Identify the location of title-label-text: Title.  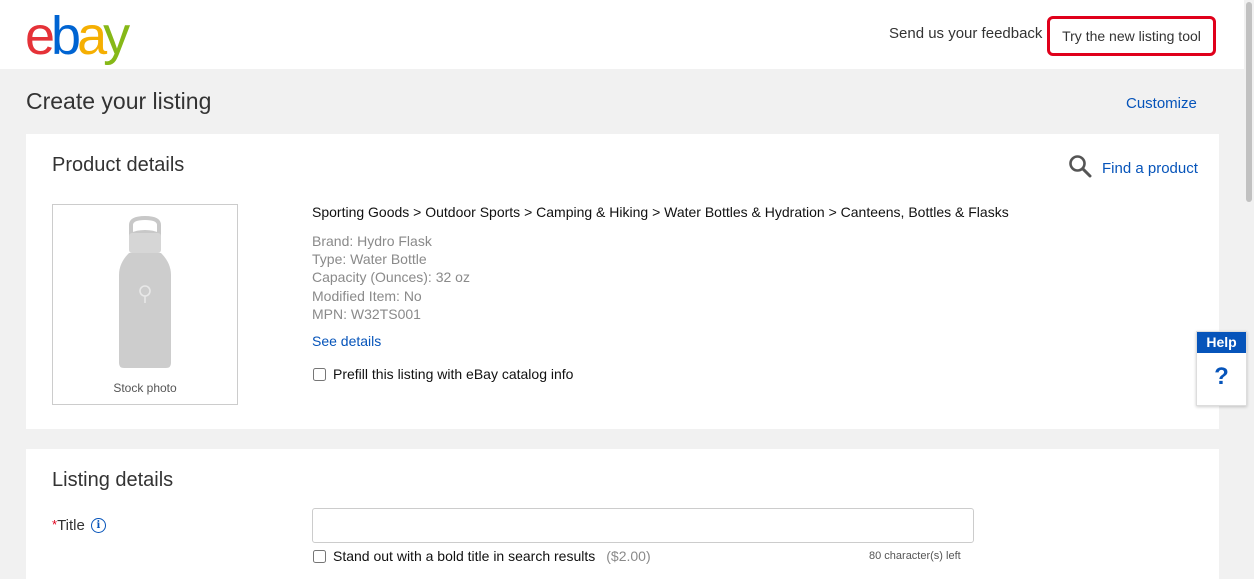
(71, 525).